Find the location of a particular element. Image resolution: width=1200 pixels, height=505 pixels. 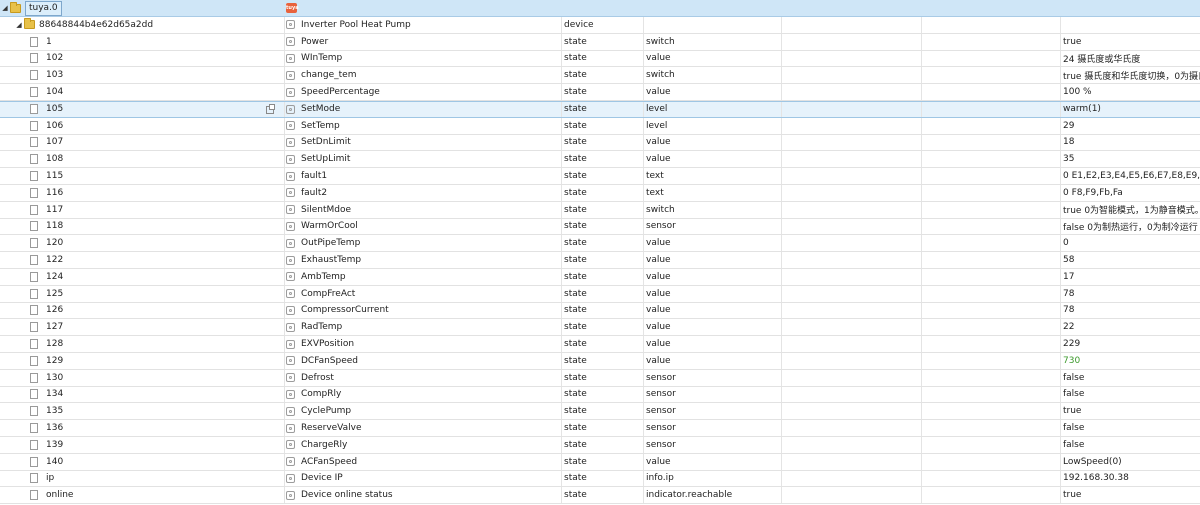

state-value-cell: true 0为智能模式，1为静音模式。 is located at coordinates (1131, 210).